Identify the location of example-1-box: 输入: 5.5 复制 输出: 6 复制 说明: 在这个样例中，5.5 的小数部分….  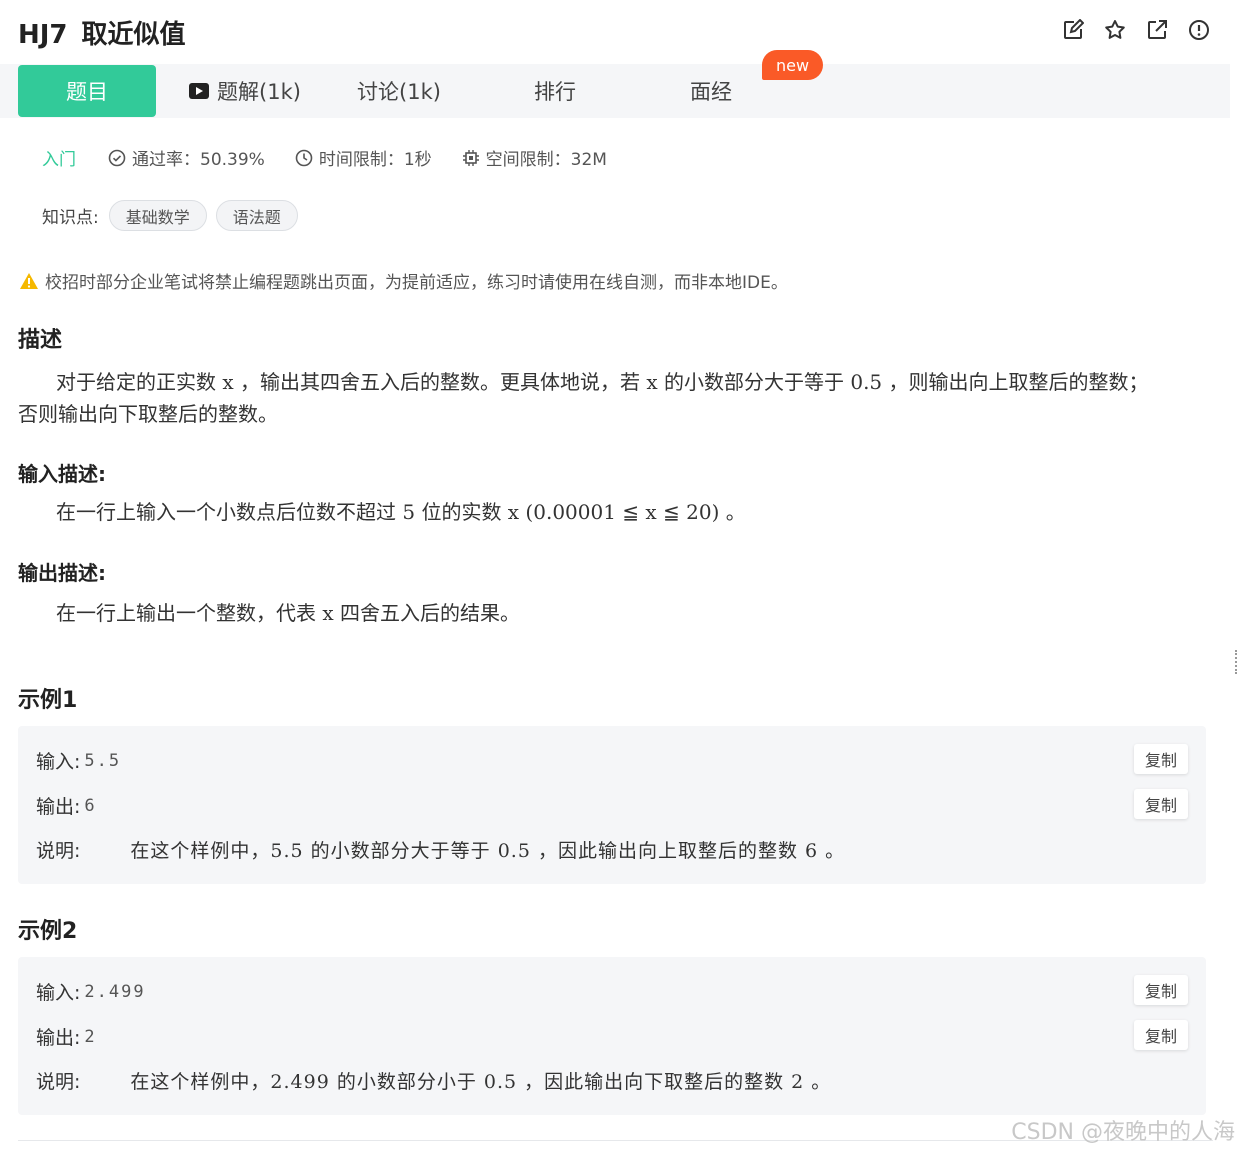
(612, 805).